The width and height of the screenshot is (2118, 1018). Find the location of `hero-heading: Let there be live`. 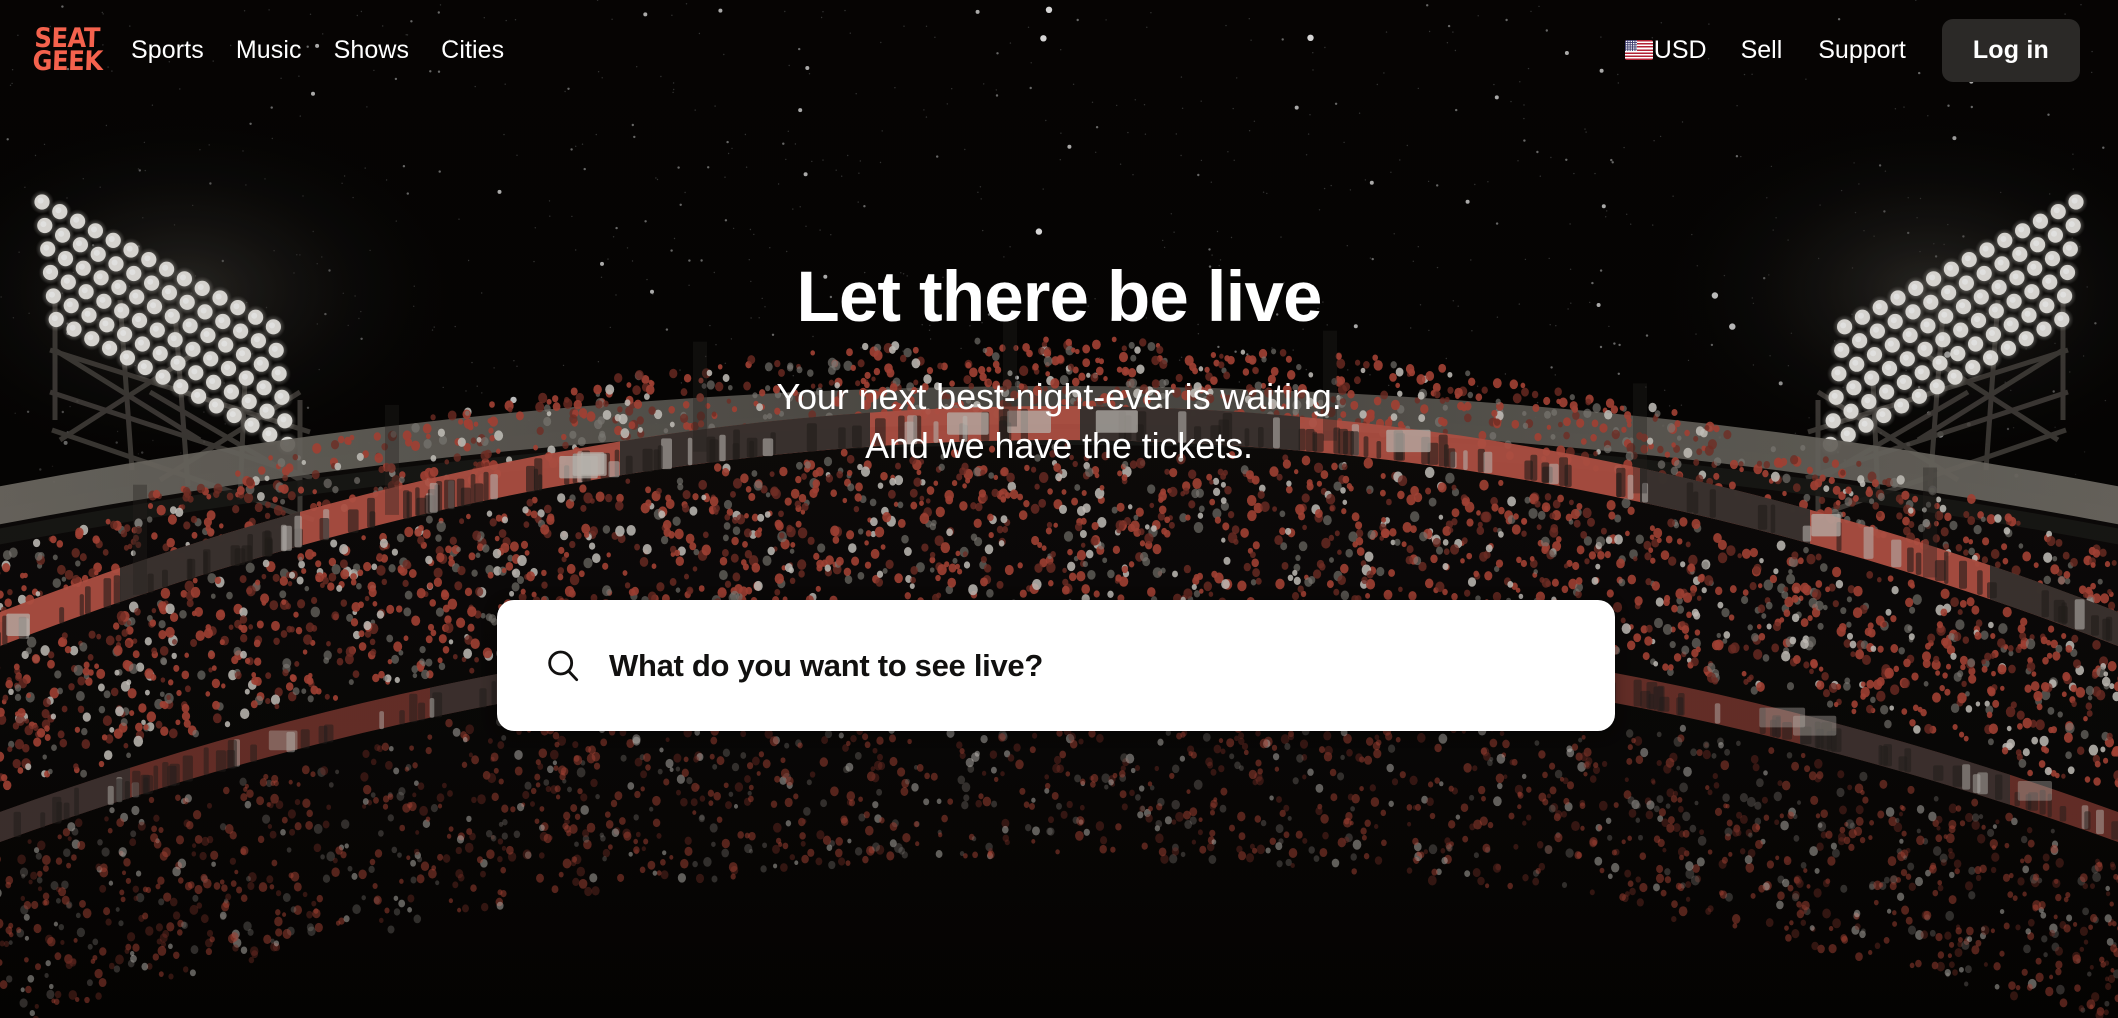

hero-heading: Let there be live is located at coordinates (1059, 297).